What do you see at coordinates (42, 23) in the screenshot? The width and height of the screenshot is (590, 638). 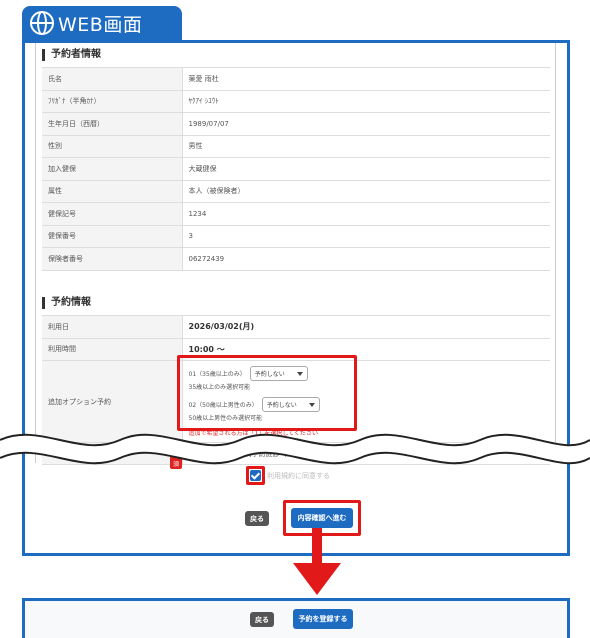 I see `globe-icon` at bounding box center [42, 23].